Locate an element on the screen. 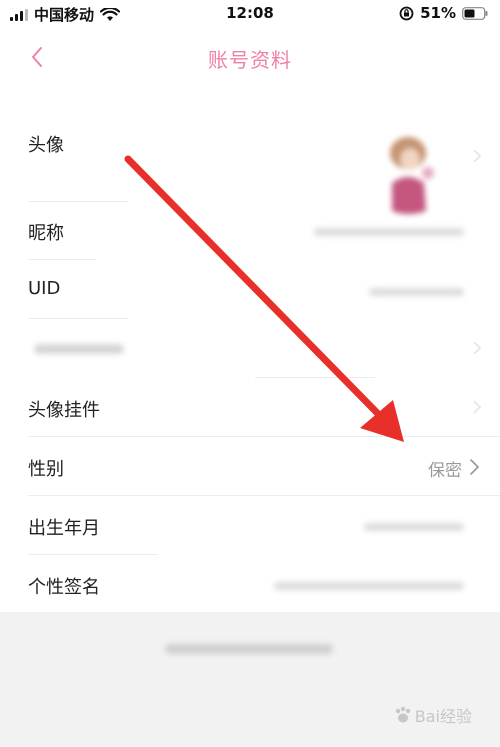 The width and height of the screenshot is (500, 747). row-gender-label: 性别 is located at coordinates (46, 469).